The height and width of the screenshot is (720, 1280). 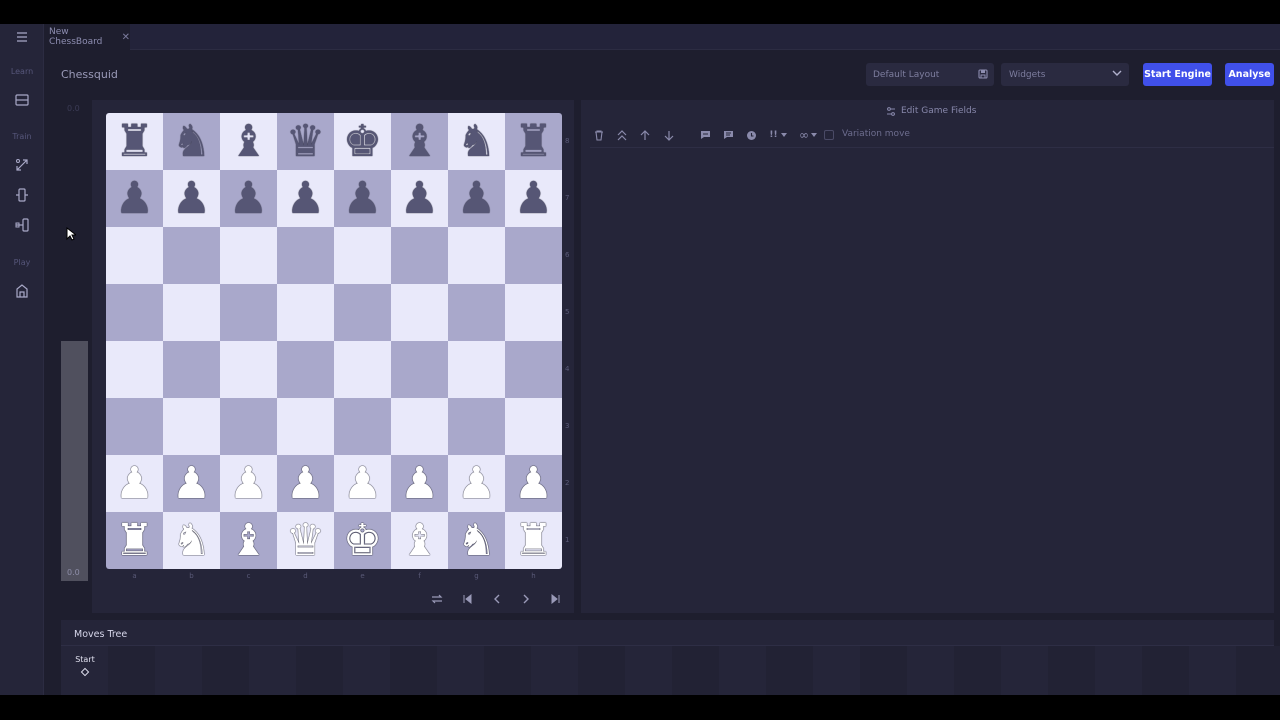 What do you see at coordinates (476, 255) in the screenshot?
I see `square-g6` at bounding box center [476, 255].